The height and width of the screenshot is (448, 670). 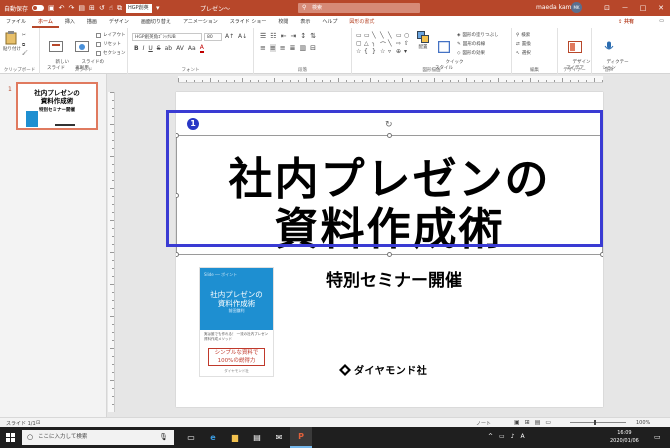 I want to click on save-icon: ▣, so click(x=51, y=8).